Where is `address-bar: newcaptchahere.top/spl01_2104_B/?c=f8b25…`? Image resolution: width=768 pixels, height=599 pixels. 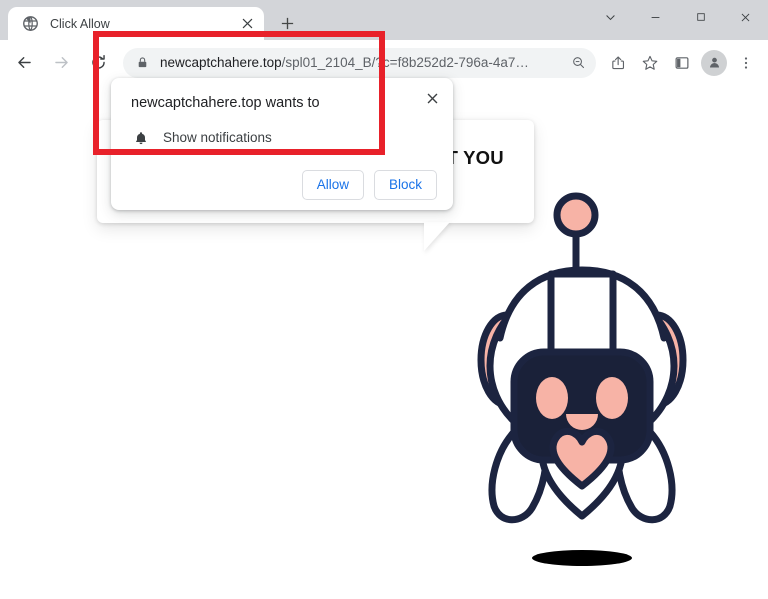 address-bar: newcaptchahere.top/spl01_2104_B/?c=f8b25… is located at coordinates (359, 62).